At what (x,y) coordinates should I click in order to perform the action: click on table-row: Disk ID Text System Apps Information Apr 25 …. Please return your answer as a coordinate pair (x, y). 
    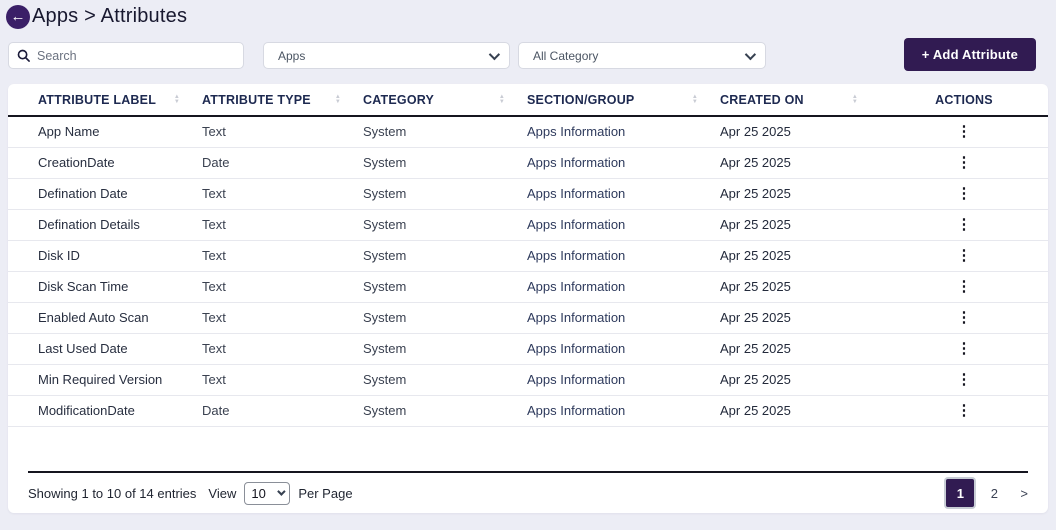
    Looking at the image, I should click on (528, 256).